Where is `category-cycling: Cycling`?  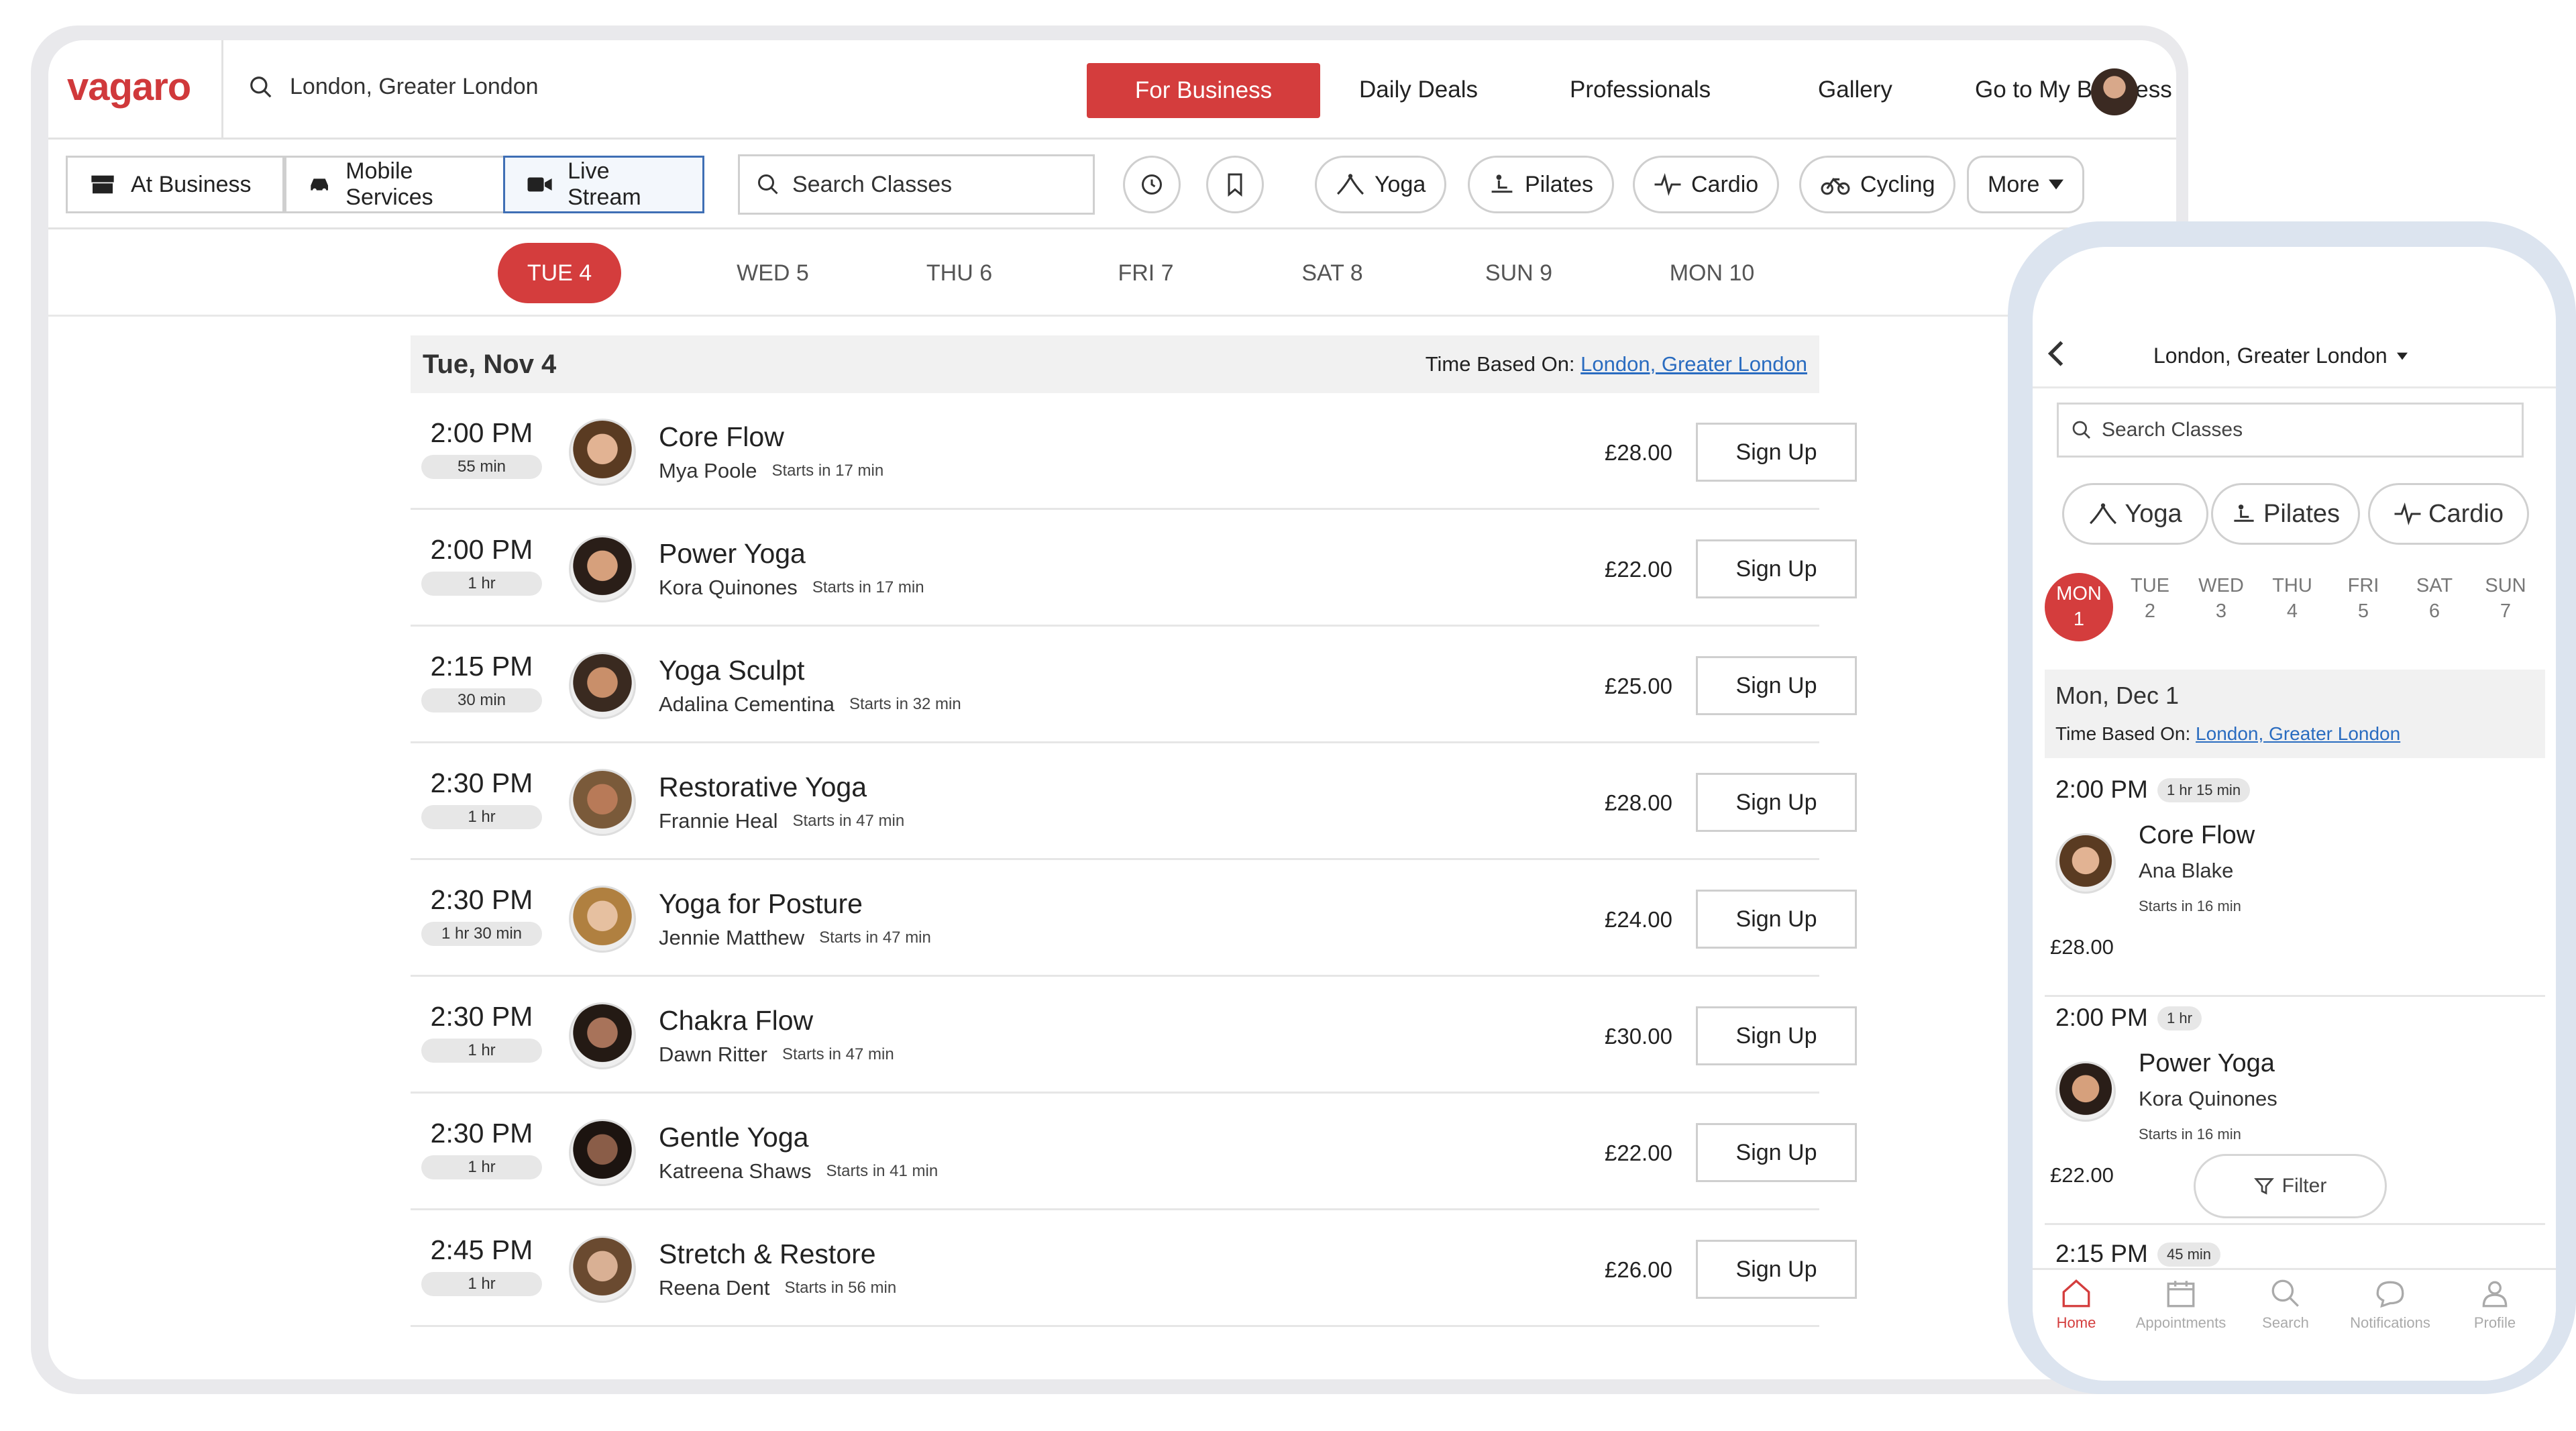 category-cycling: Cycling is located at coordinates (1877, 184).